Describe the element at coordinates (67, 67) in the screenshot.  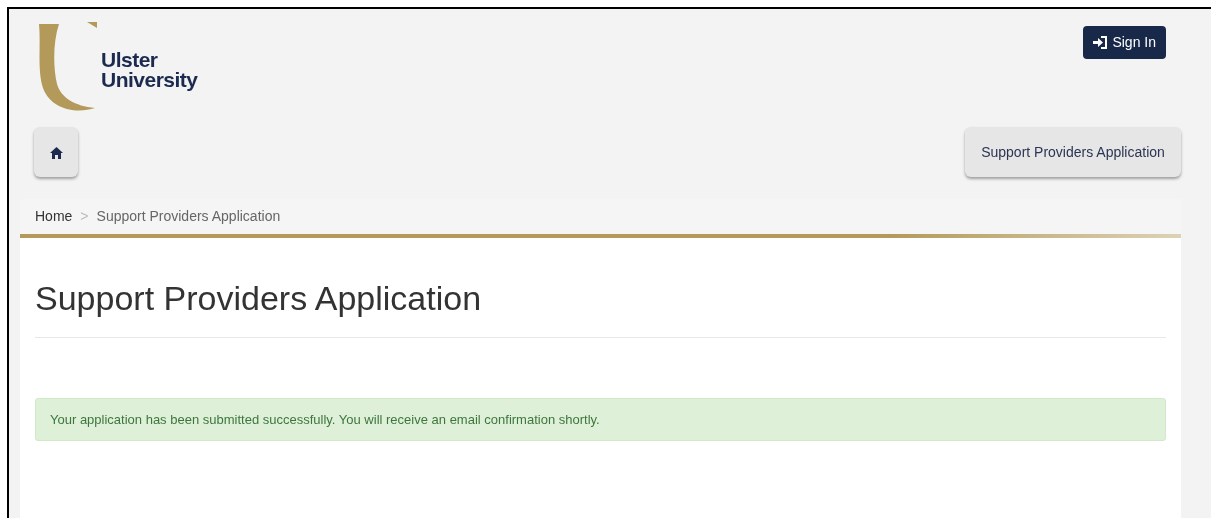
I see `logo-icon` at that location.